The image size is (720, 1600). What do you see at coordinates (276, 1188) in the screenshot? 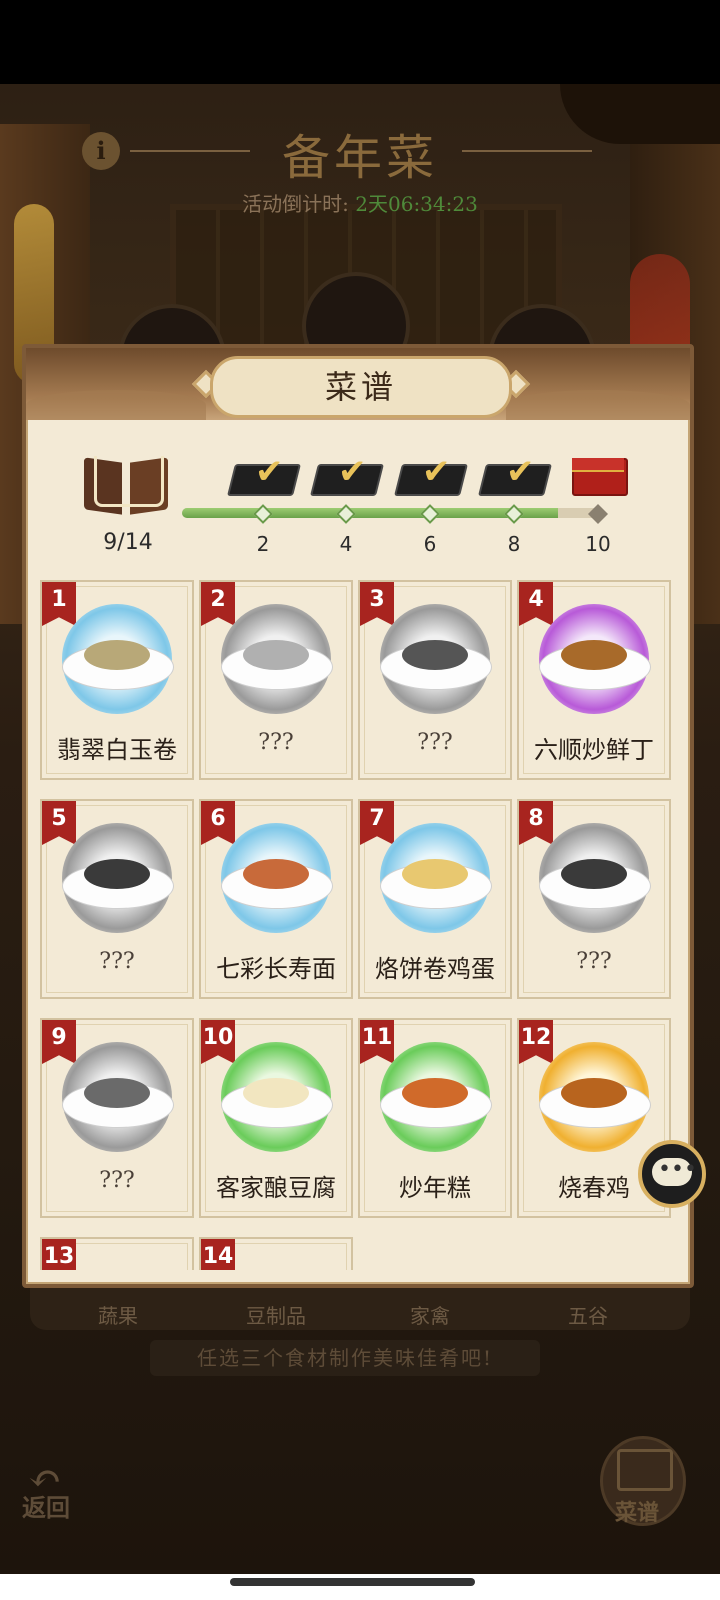
I see `recipe-name: 客家酿豆腐` at bounding box center [276, 1188].